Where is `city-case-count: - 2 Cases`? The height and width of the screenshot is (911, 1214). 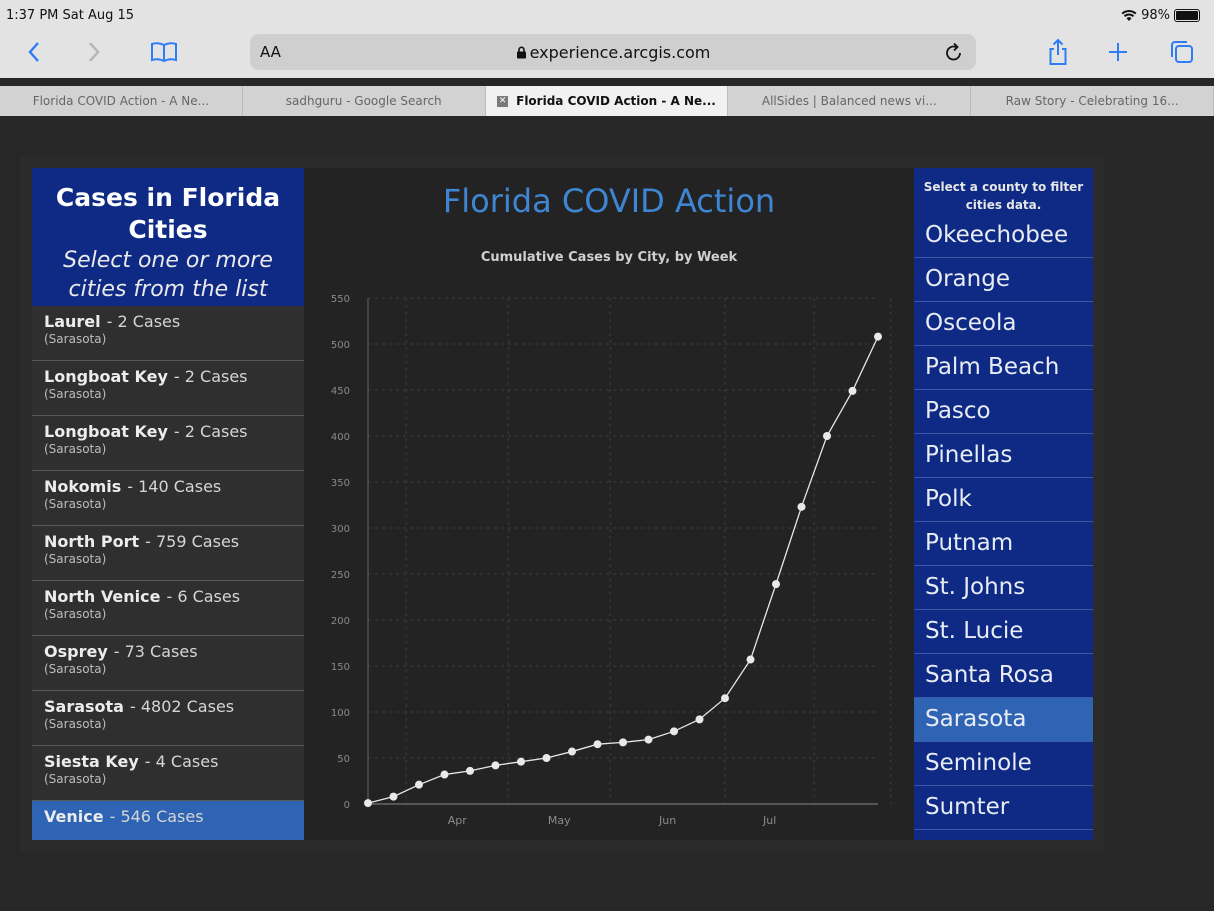 city-case-count: - 2 Cases is located at coordinates (143, 321).